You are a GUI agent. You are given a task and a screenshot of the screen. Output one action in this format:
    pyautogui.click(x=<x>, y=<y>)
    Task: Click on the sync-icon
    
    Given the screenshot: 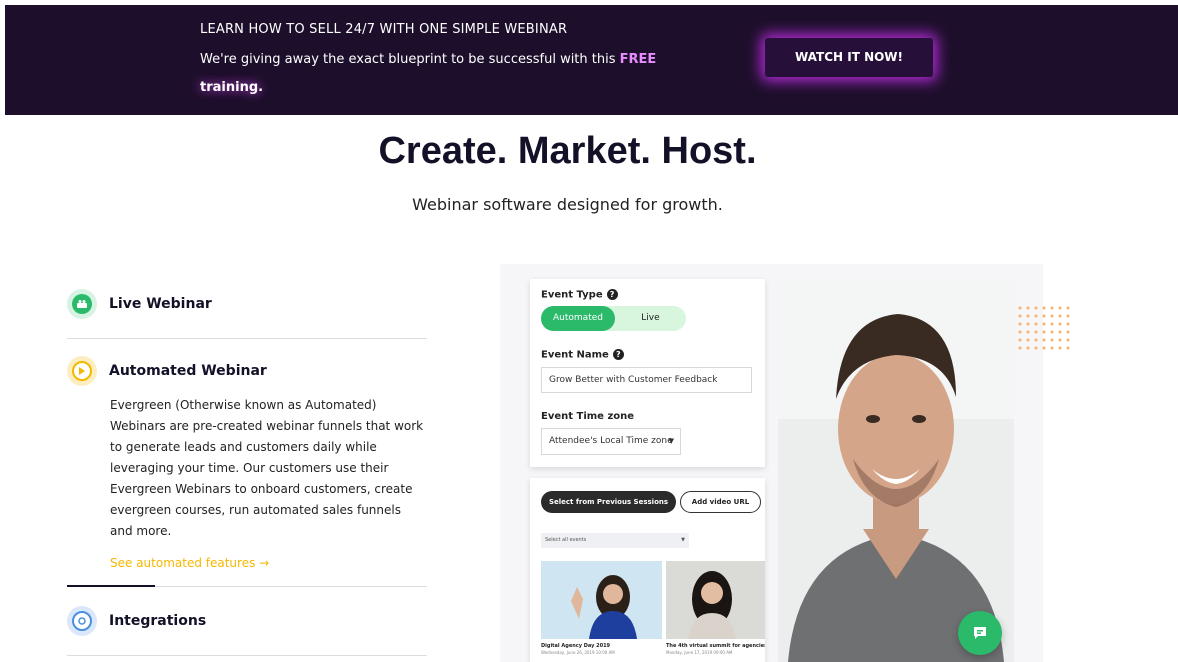 What is the action you would take?
    pyautogui.click(x=82, y=621)
    